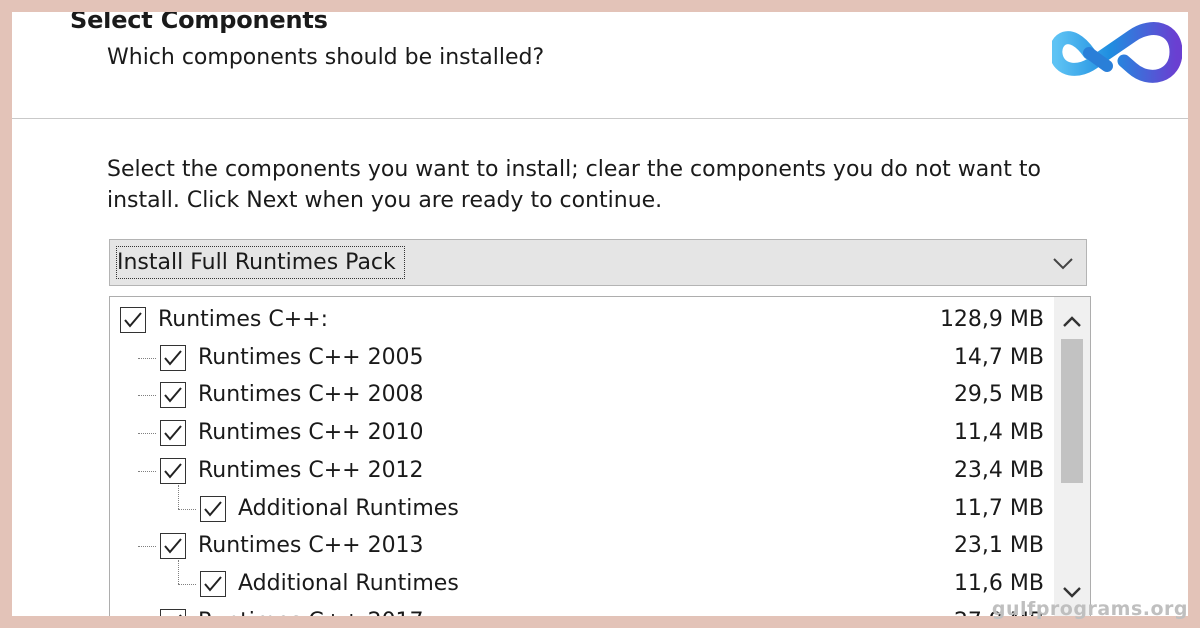 This screenshot has width=1200, height=628. What do you see at coordinates (998, 433) in the screenshot?
I see `component-size: 11,4 MB` at bounding box center [998, 433].